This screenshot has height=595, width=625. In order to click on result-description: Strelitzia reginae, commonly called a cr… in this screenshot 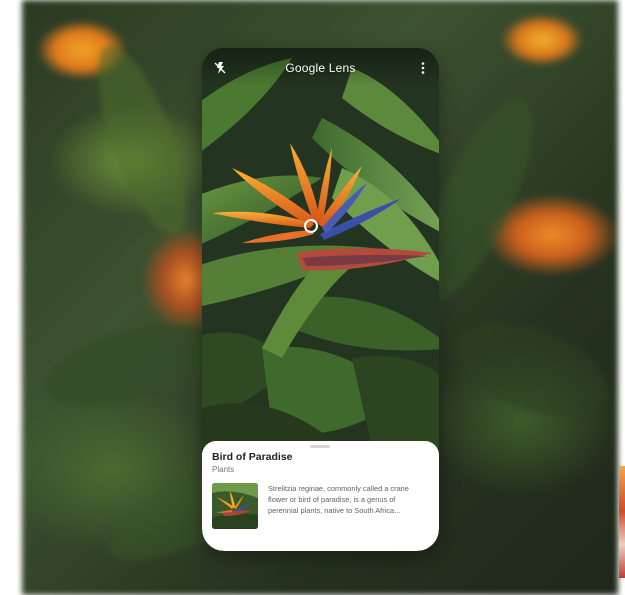, I will do `click(338, 499)`.